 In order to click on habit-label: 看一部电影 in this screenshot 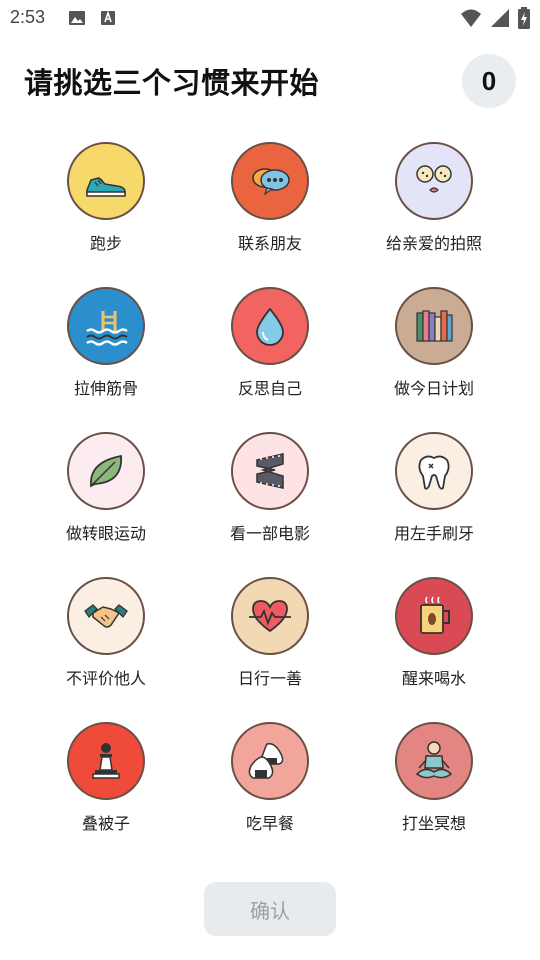, I will do `click(269, 533)`.